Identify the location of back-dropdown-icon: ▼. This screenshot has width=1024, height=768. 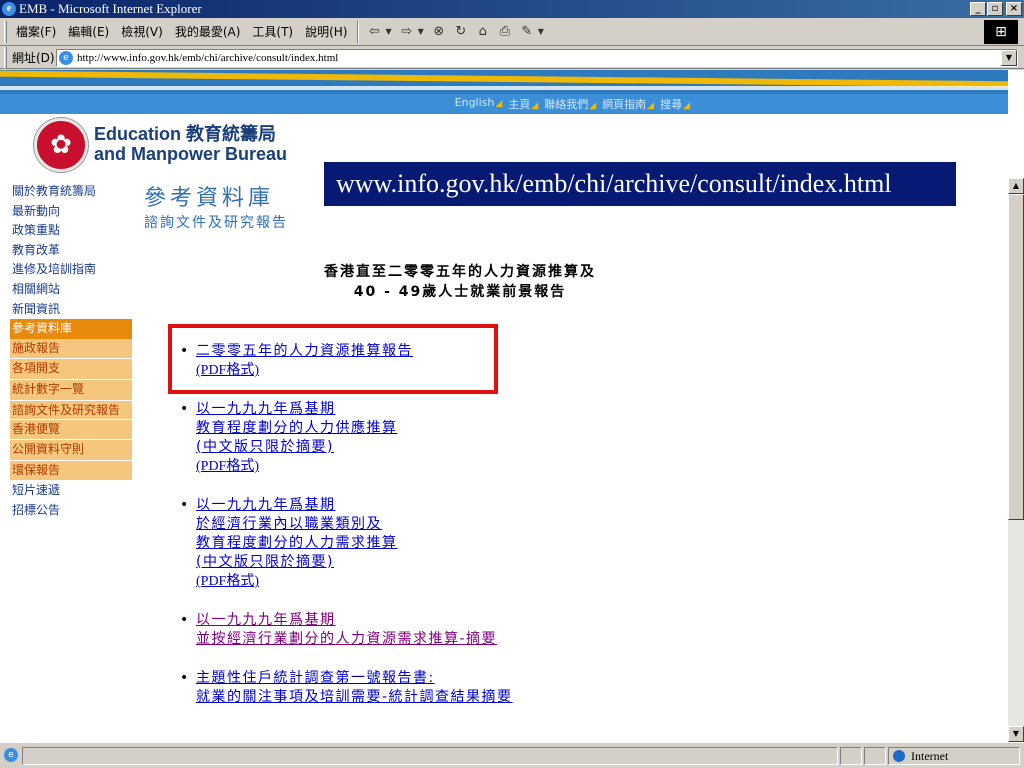
(388, 31).